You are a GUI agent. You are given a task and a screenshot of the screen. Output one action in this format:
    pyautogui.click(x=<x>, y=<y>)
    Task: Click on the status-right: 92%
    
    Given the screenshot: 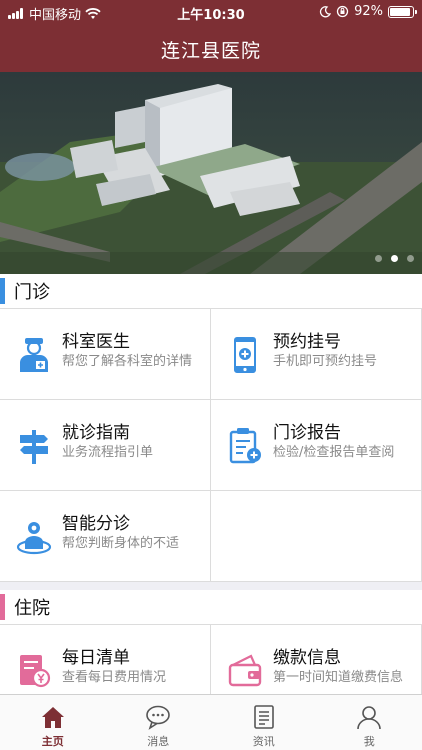 What is the action you would take?
    pyautogui.click(x=368, y=11)
    